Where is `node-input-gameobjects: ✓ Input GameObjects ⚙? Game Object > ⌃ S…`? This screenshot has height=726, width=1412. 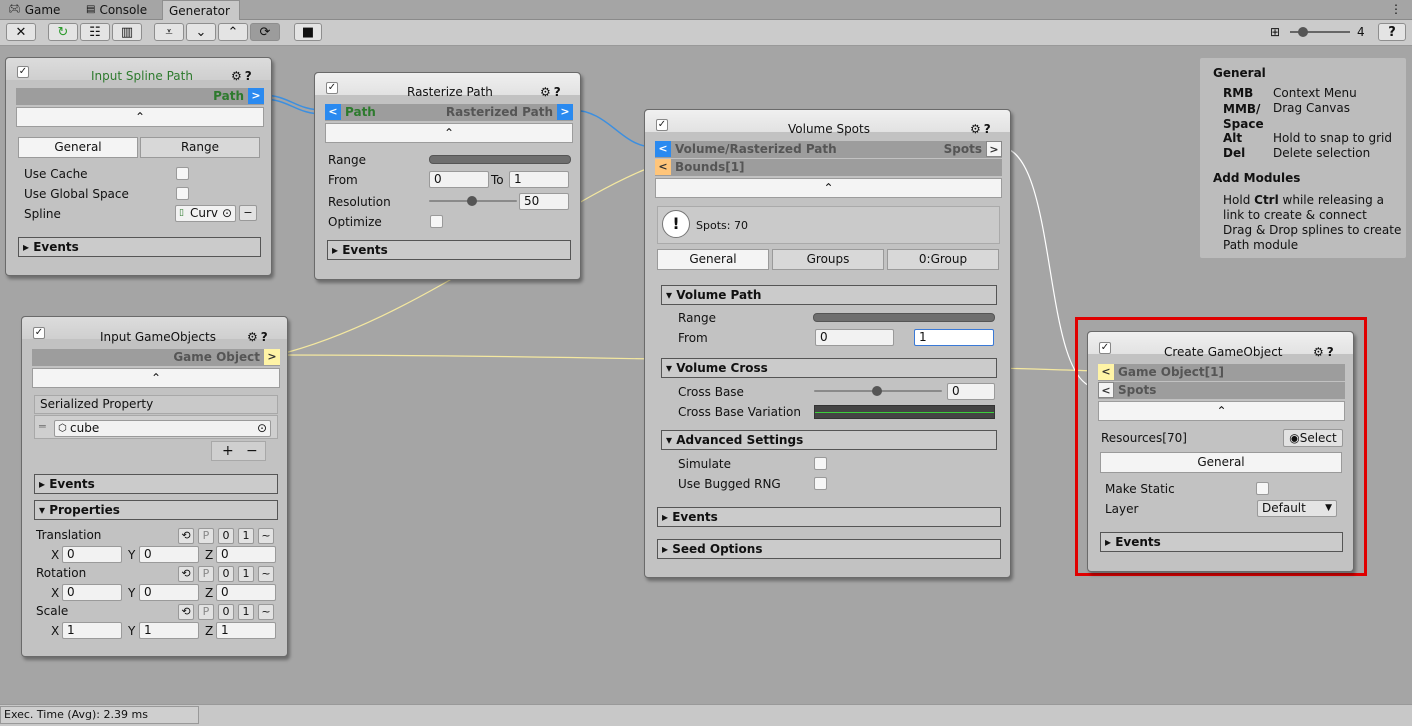 node-input-gameobjects: ✓ Input GameObjects ⚙? Game Object > ⌃ S… is located at coordinates (154, 486).